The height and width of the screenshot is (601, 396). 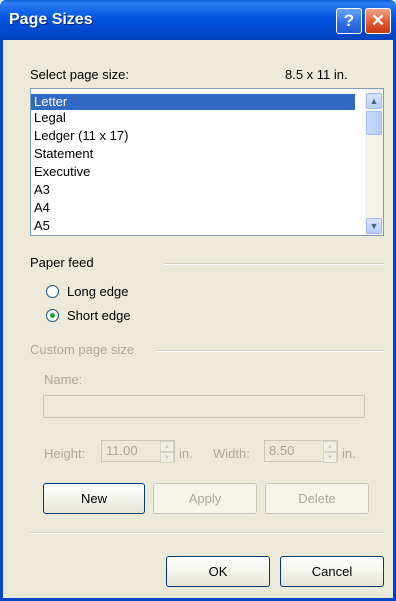 I want to click on custom-page-size-divider, so click(x=270, y=351).